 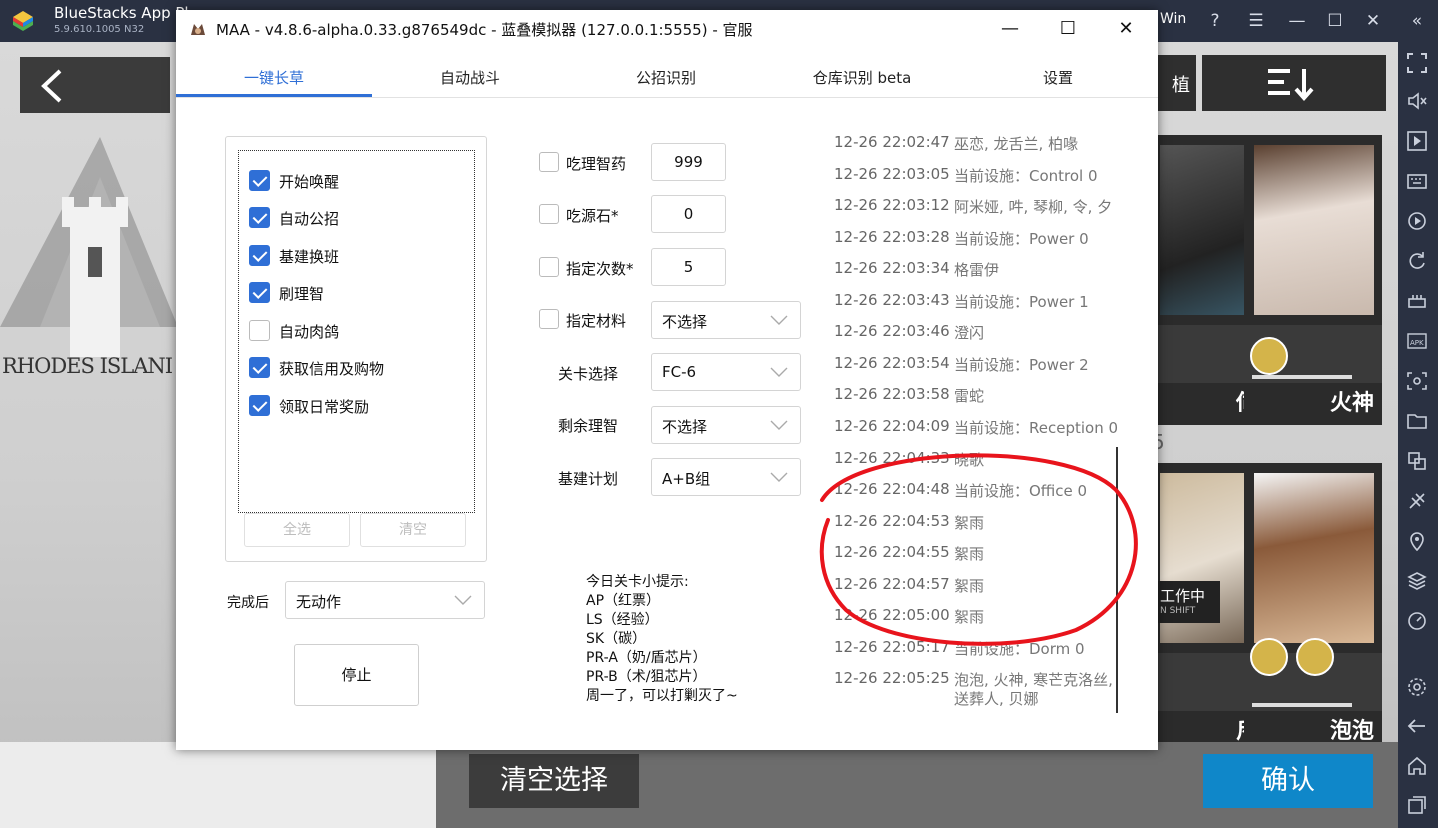 I want to click on tab-auto-battle: 自动战斗, so click(x=470, y=78).